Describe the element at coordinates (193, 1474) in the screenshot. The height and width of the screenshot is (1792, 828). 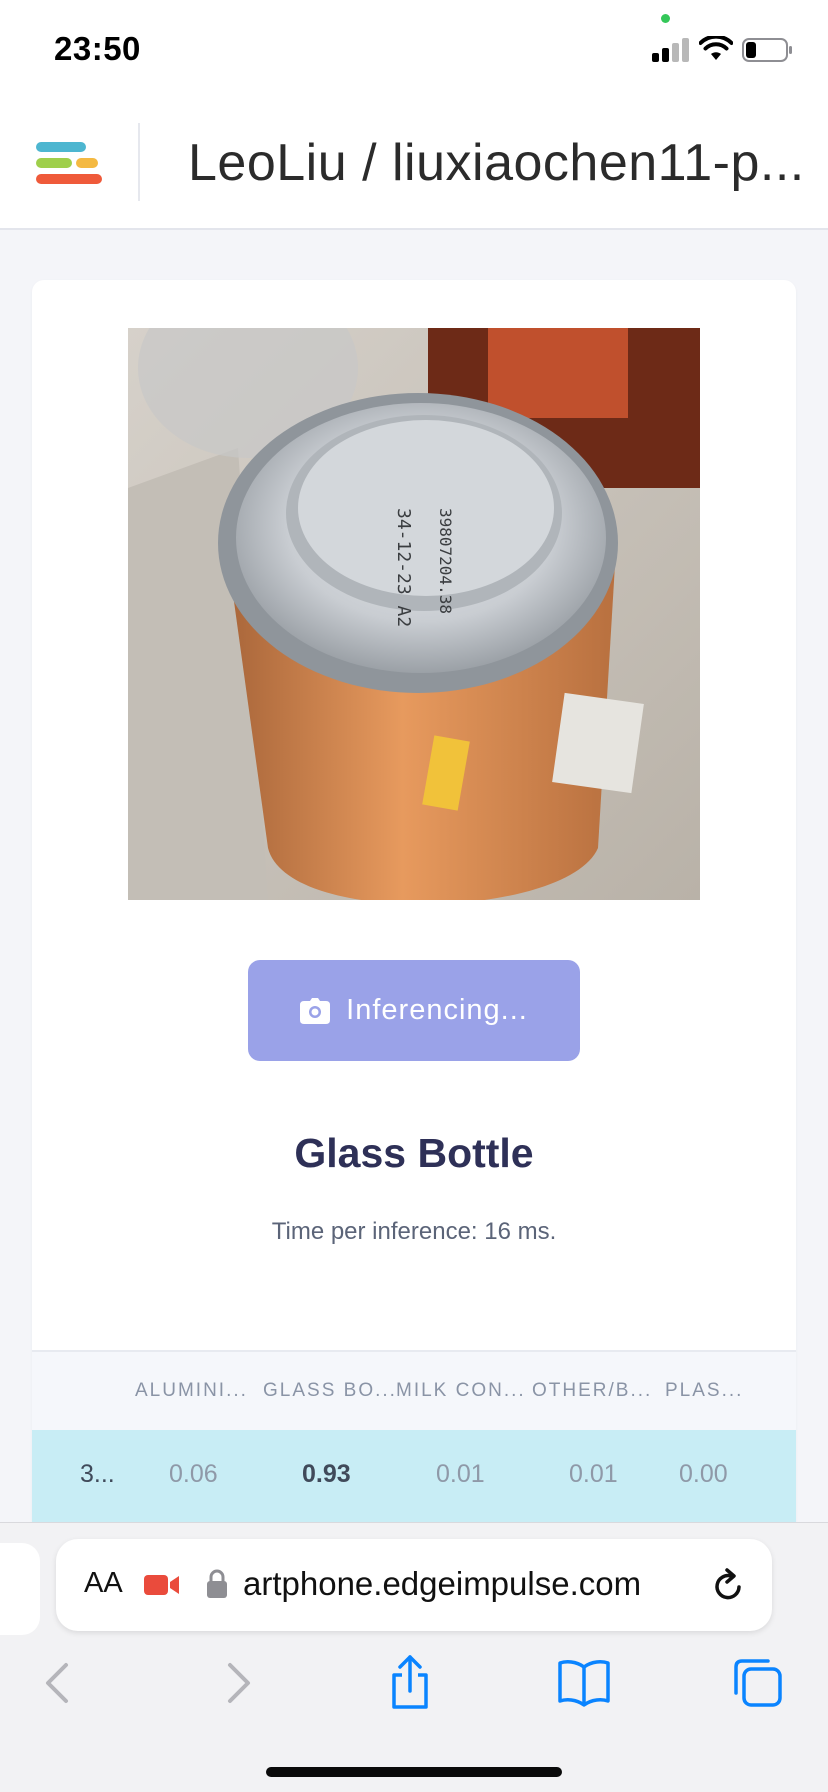
I see `table-cell: 0.06` at that location.